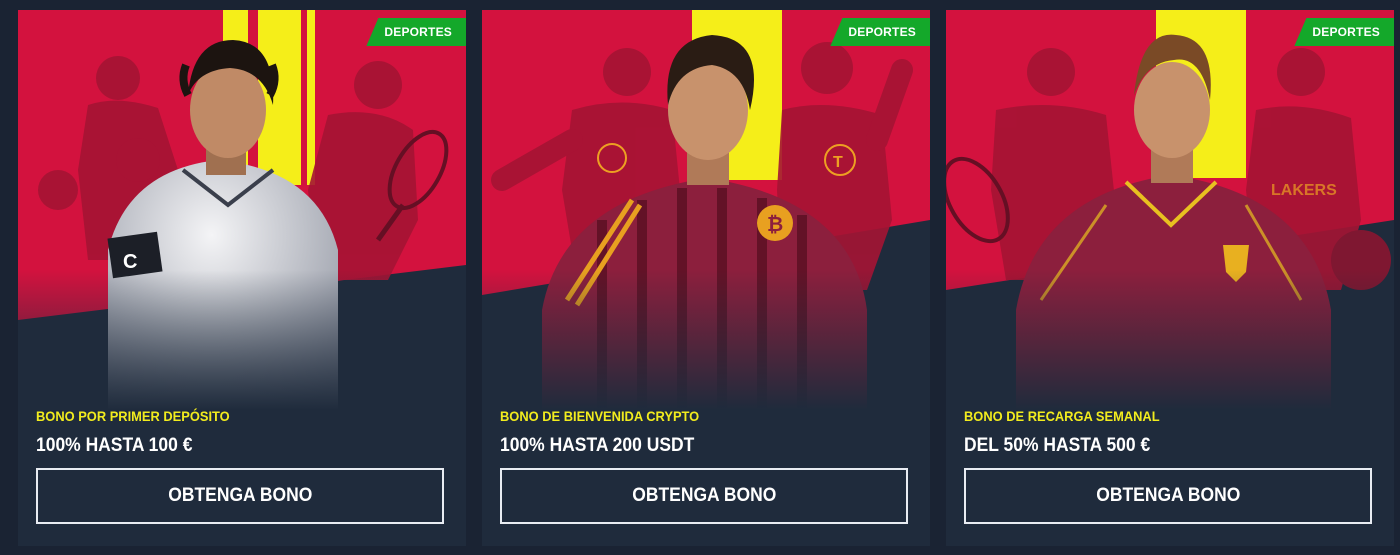 This screenshot has height=555, width=1400. Describe the element at coordinates (600, 416) in the screenshot. I see `bonus-subtitle: BONO DE BIENVENIDA CRYPTO` at that location.